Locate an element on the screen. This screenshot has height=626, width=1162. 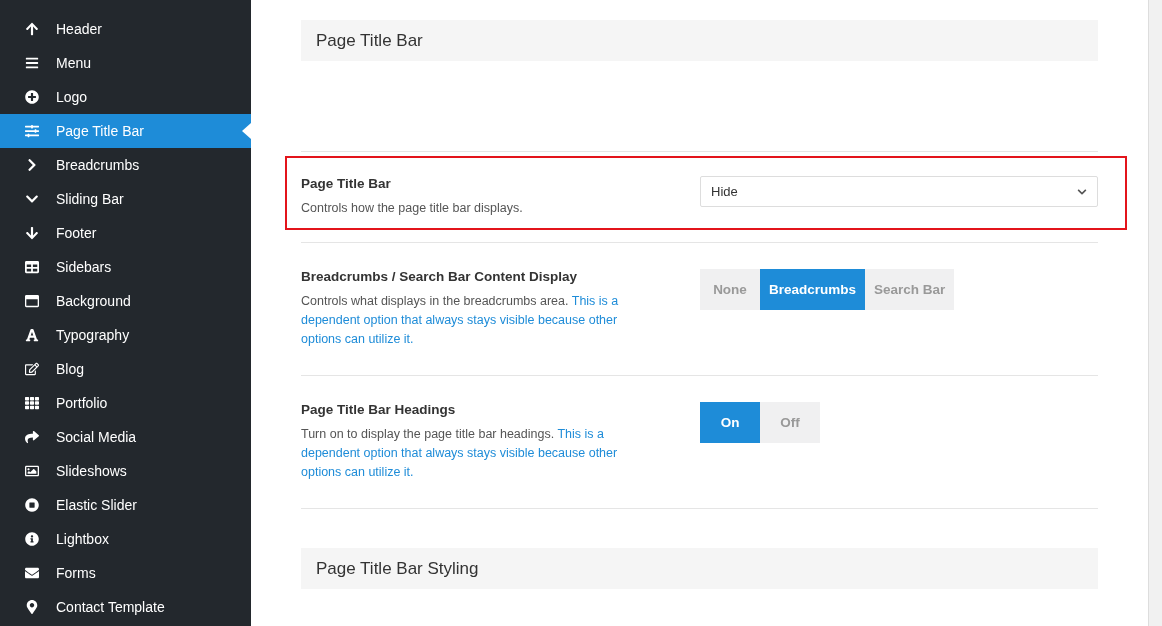
edit-icon is located at coordinates (32, 369).